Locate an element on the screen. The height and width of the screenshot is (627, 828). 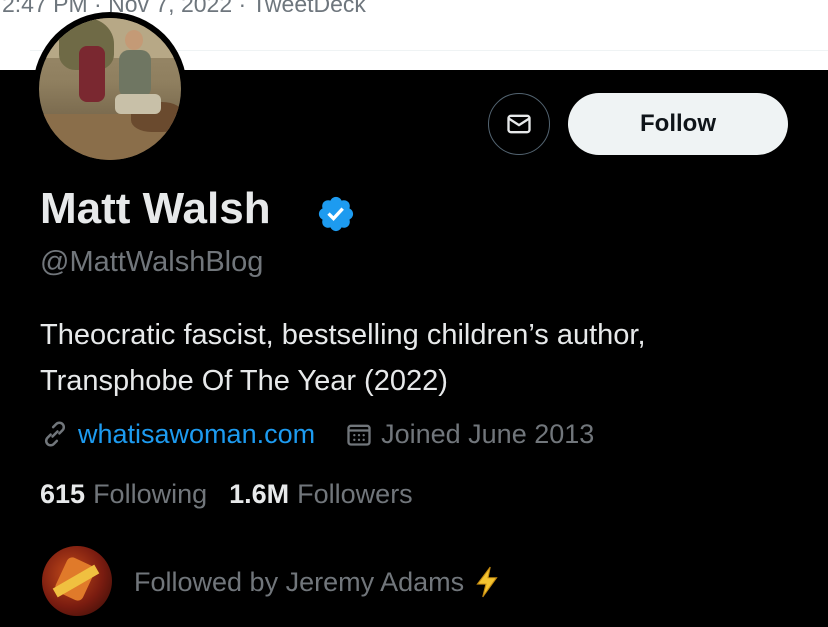
followed-by: Followed by Jeremy Adams is located at coordinates (317, 582).